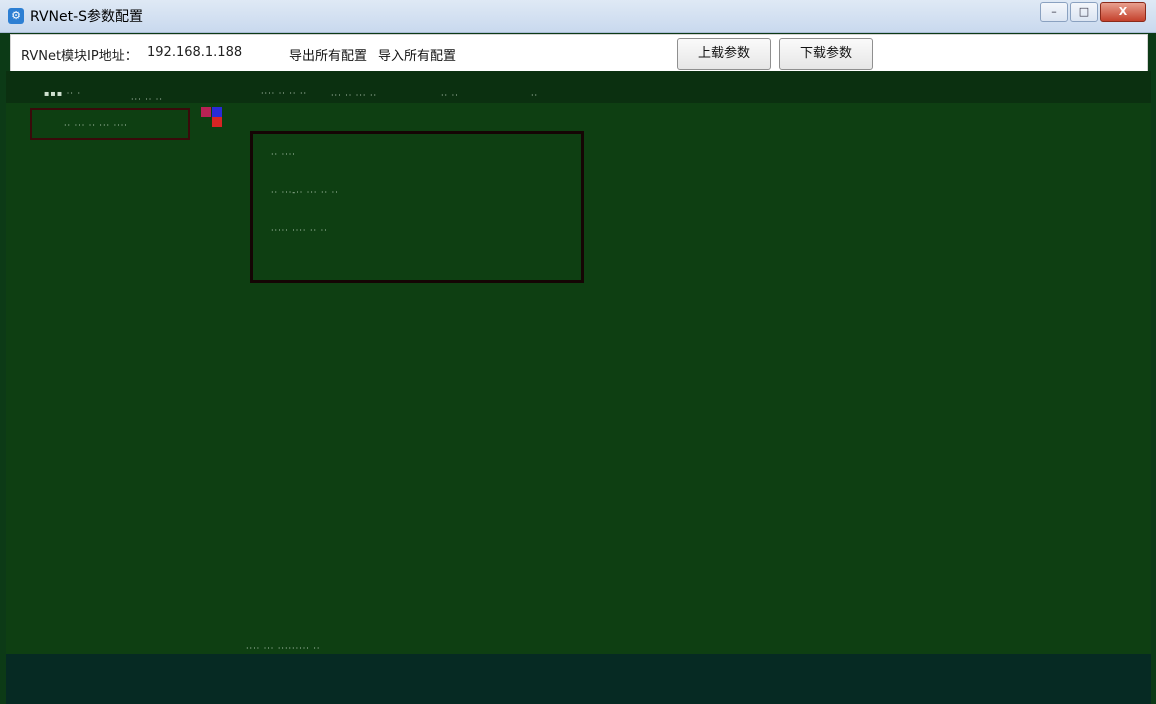  I want to click on minimize-button: –, so click(1054, 12).